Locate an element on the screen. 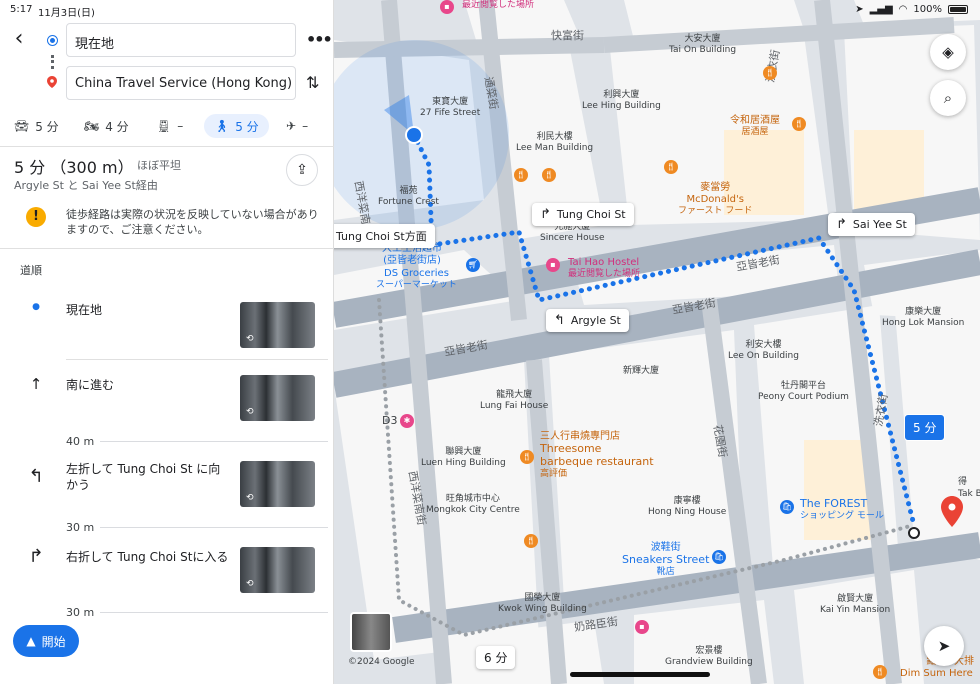 The width and height of the screenshot is (980, 684). share-icon: ⇪ is located at coordinates (302, 170).